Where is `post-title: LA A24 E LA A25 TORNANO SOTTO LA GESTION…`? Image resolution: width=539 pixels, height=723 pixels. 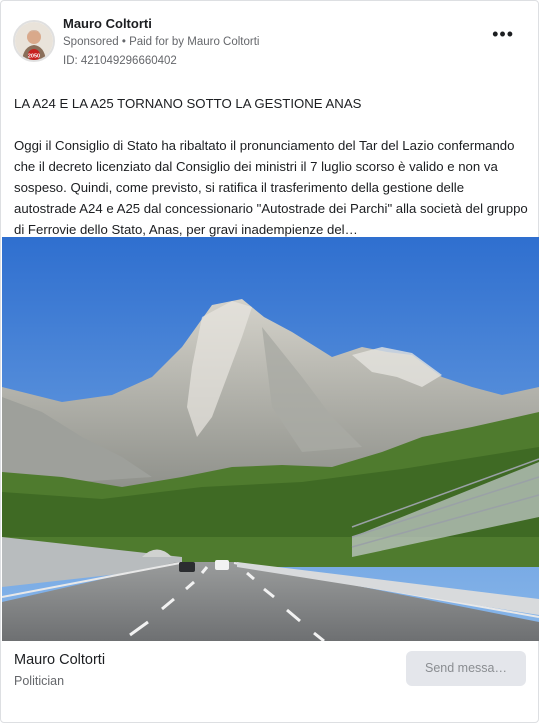
post-title: LA A24 E LA A25 TORNANO SOTTO LA GESTION… is located at coordinates (188, 103).